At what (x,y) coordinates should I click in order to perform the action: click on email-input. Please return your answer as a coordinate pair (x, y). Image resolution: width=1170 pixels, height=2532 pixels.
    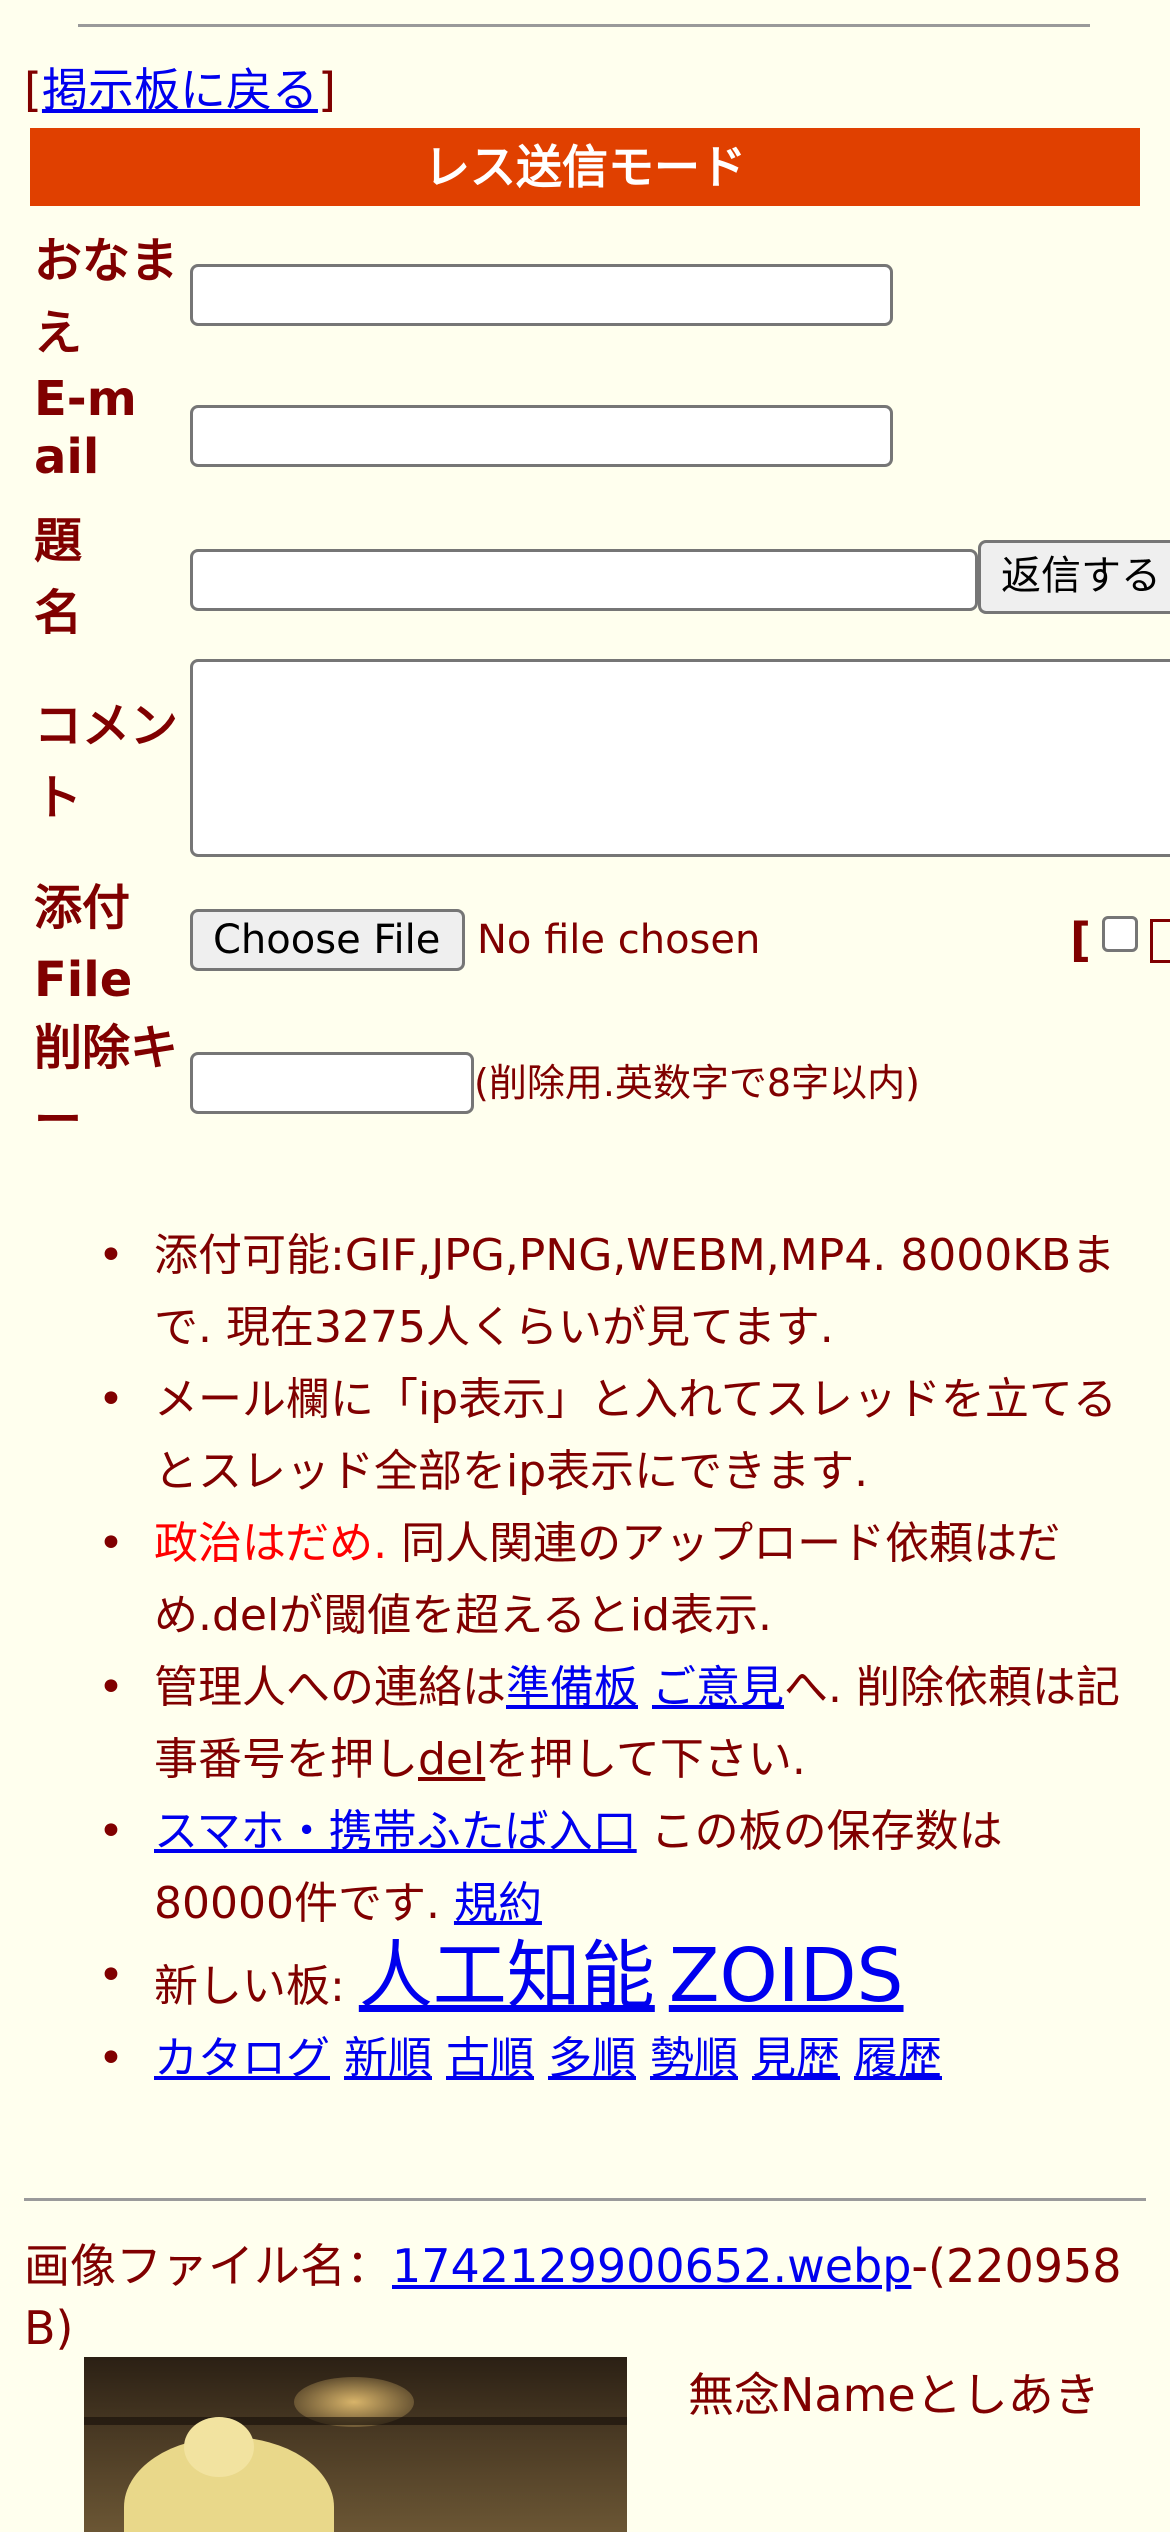
    Looking at the image, I should click on (541, 436).